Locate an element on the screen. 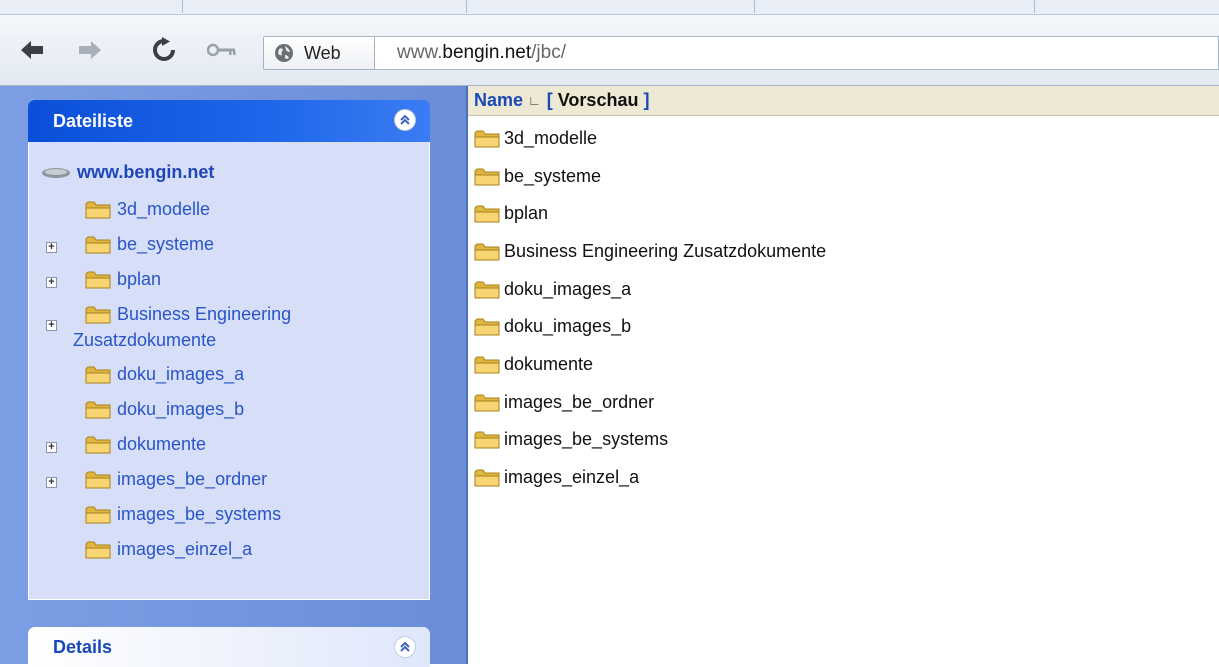  list-item-label: bplan is located at coordinates (526, 213).